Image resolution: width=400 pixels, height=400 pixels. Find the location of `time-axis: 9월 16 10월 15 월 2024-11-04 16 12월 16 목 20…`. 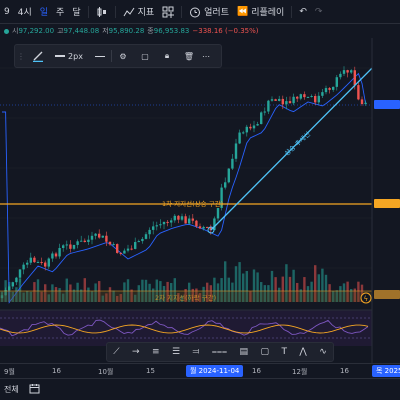

time-axis: 9월 16 10월 15 월 2024-11-04 16 12월 16 목 20… is located at coordinates (200, 370).